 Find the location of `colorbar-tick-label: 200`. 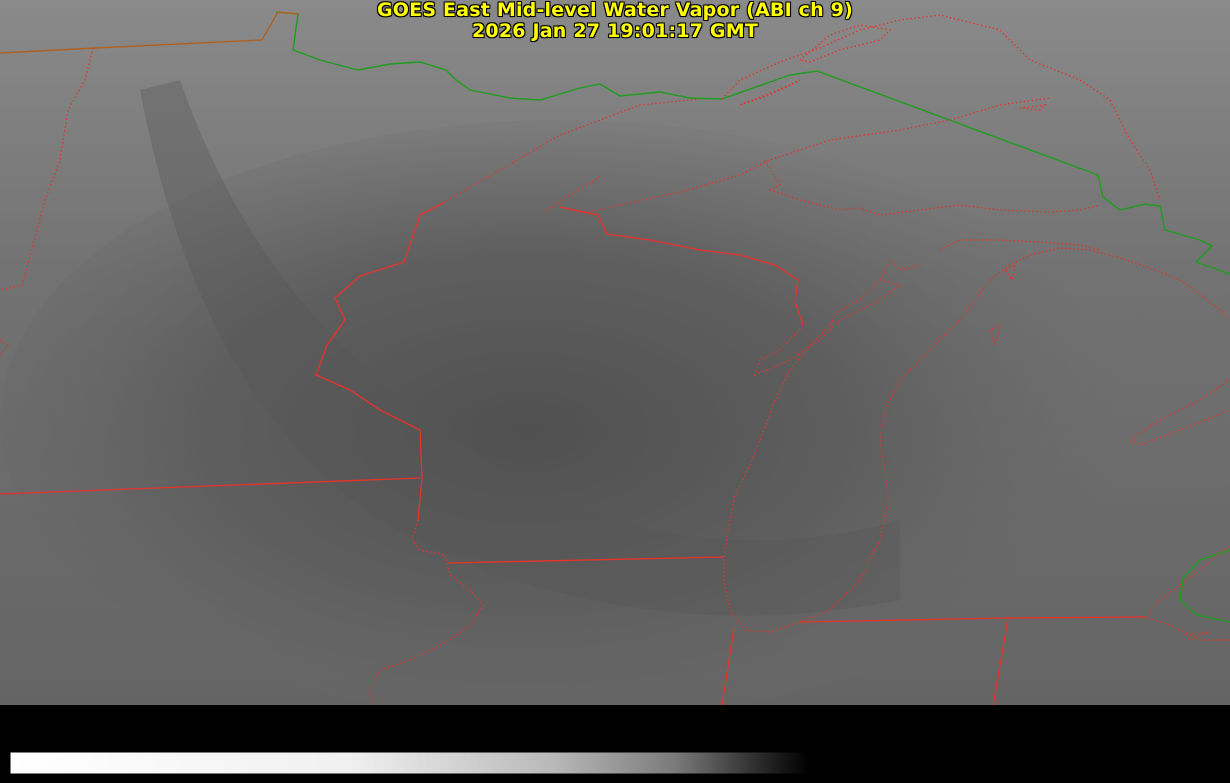

colorbar-tick-label: 200 is located at coordinates (284, 733).